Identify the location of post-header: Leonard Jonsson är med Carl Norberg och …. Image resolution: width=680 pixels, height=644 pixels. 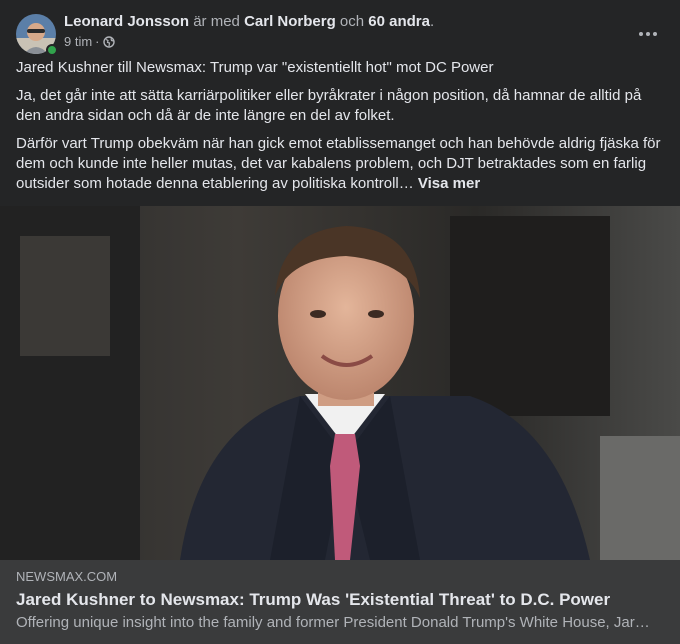
(342, 34).